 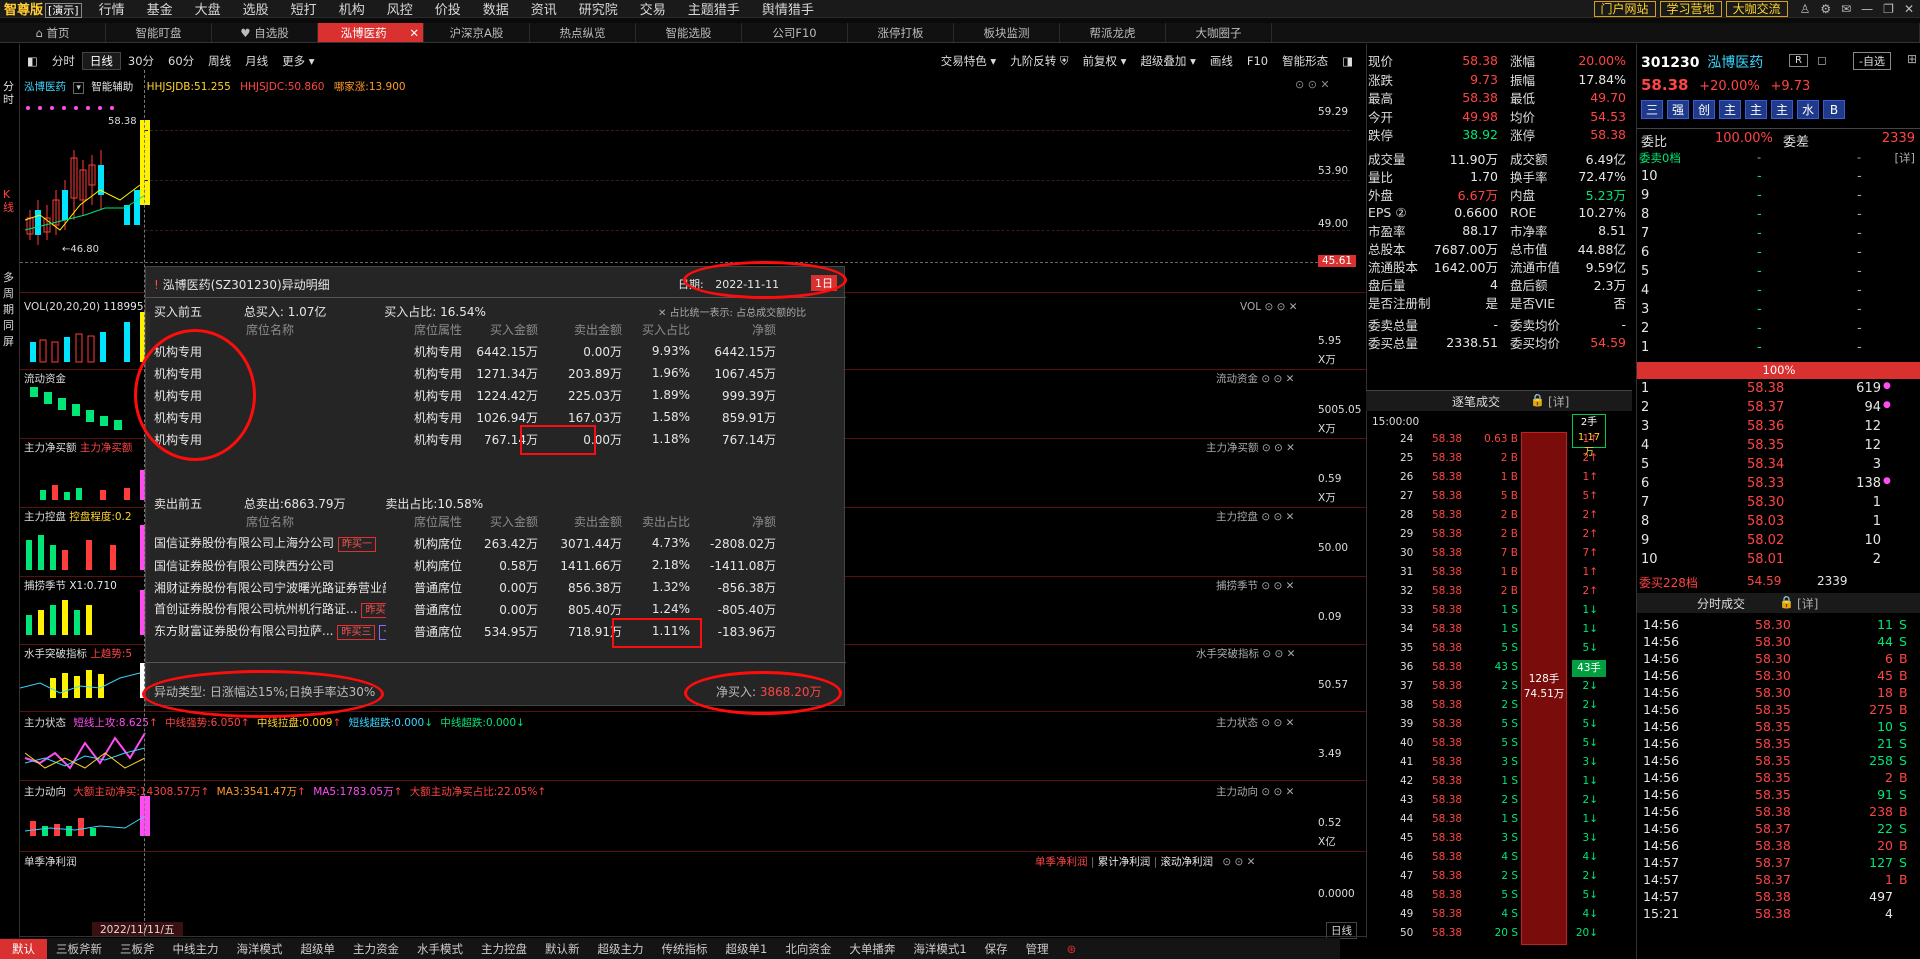 What do you see at coordinates (1778, 485) in the screenshot?
I see `buy-level-row: 6 58.33 138 ●` at bounding box center [1778, 485].